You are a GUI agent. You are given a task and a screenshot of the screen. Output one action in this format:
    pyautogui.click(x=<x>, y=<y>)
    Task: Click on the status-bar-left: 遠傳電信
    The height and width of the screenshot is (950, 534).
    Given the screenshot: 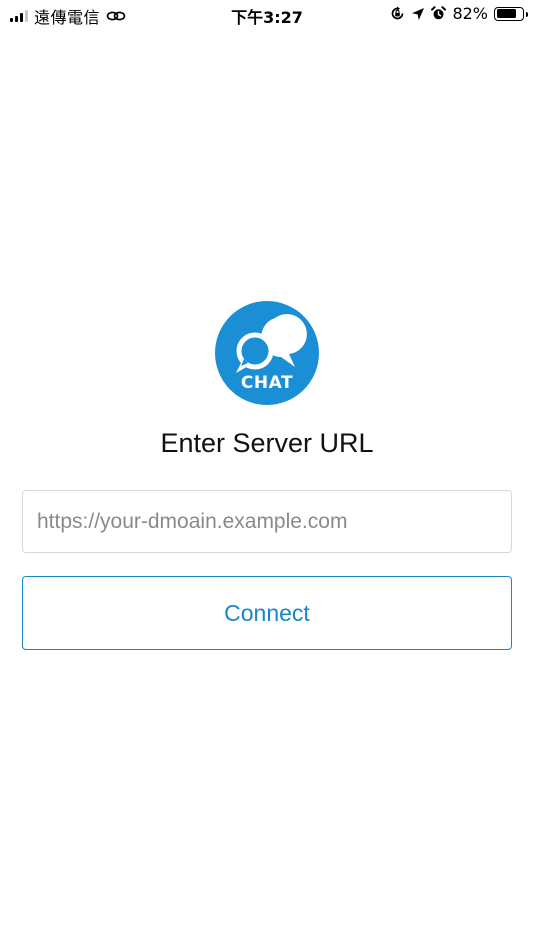 What is the action you would take?
    pyautogui.click(x=68, y=16)
    